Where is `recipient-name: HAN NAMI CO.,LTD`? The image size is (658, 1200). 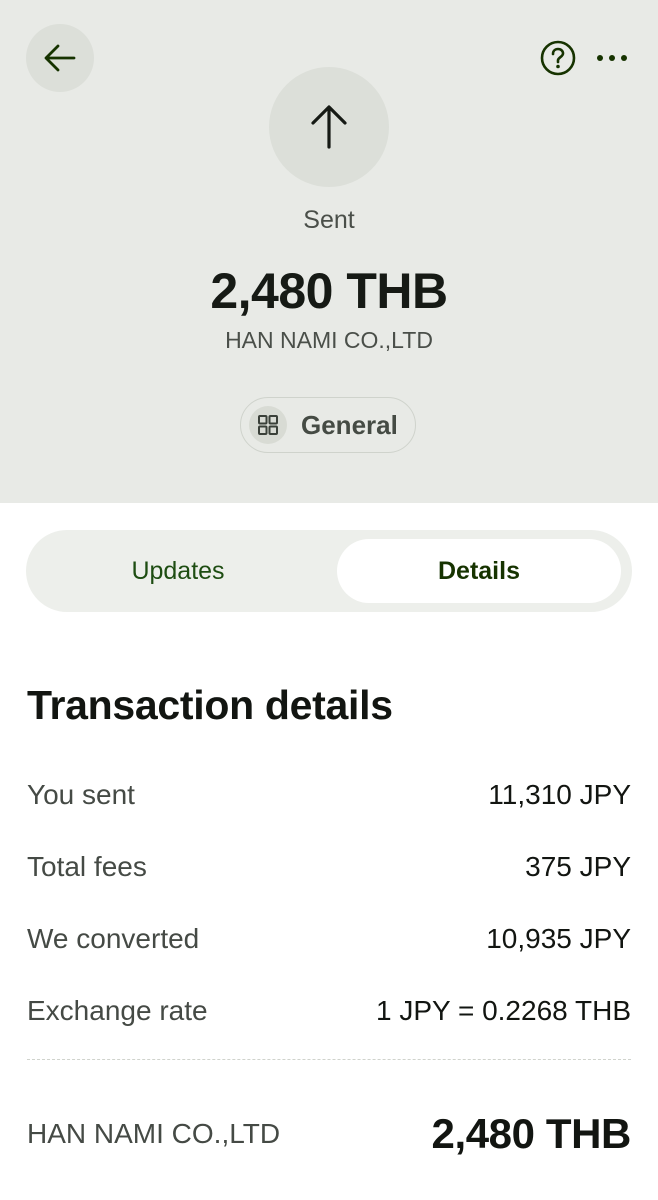
recipient-name: HAN NAMI CO.,LTD is located at coordinates (329, 340).